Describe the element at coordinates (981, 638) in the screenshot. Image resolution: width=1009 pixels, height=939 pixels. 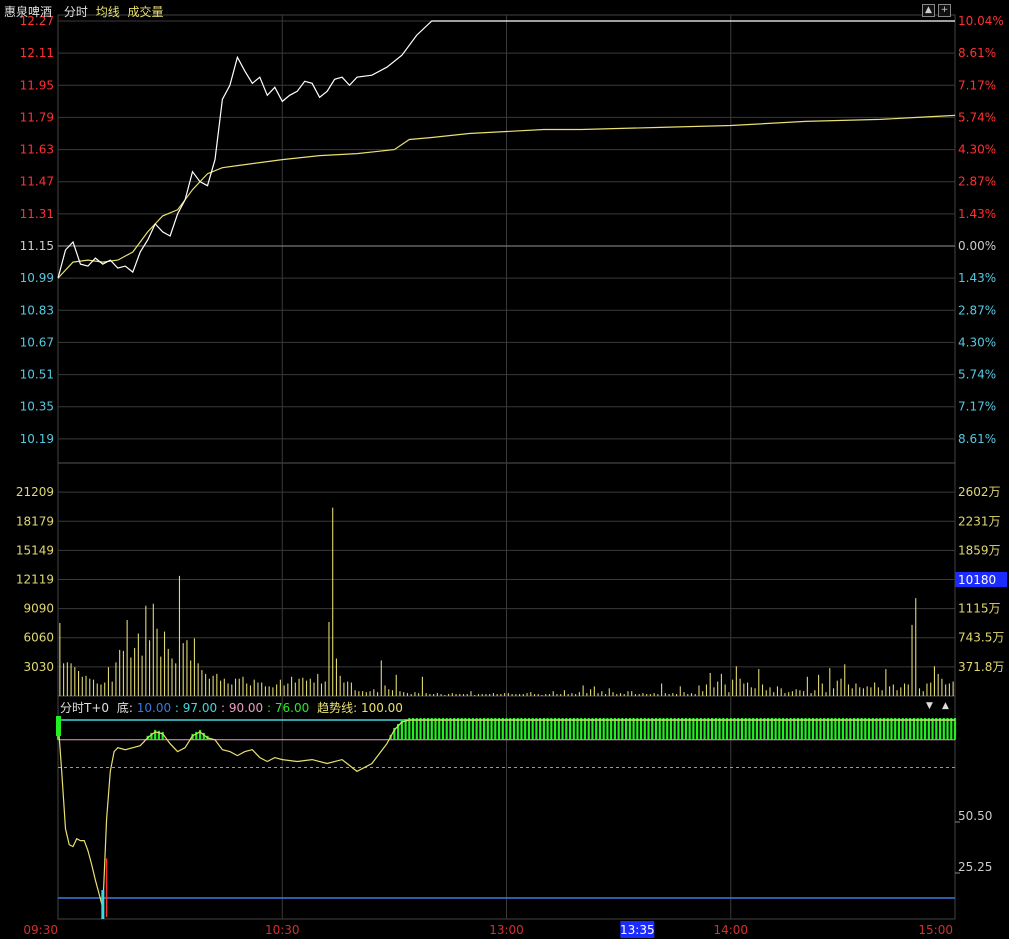
I see `volume-tick-wan-label: 743.5万` at that location.